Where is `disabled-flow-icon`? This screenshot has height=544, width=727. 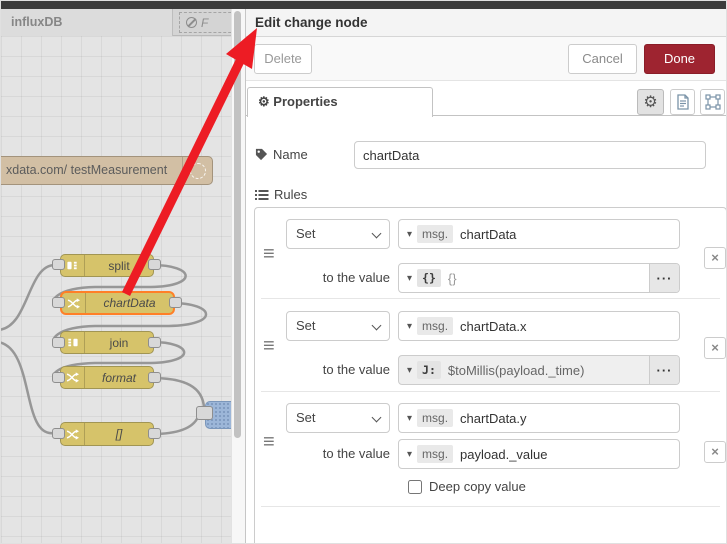 disabled-flow-icon is located at coordinates (191, 22).